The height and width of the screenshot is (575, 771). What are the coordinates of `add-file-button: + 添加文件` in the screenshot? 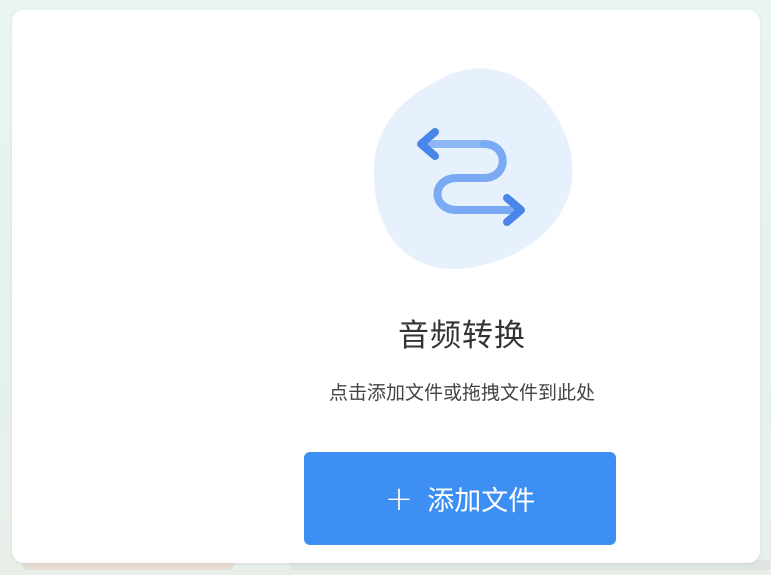 It's located at (460, 498).